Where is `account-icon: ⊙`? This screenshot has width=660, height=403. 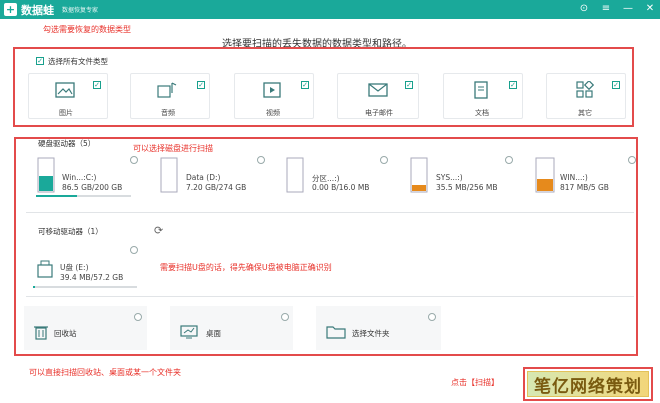
account-icon: ⊙ is located at coordinates (584, 9).